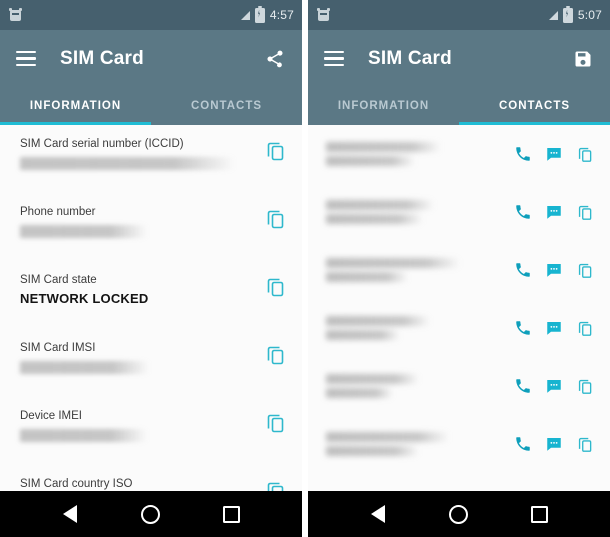  What do you see at coordinates (151, 363) in the screenshot?
I see `info-row: SIM Card IMSI` at bounding box center [151, 363].